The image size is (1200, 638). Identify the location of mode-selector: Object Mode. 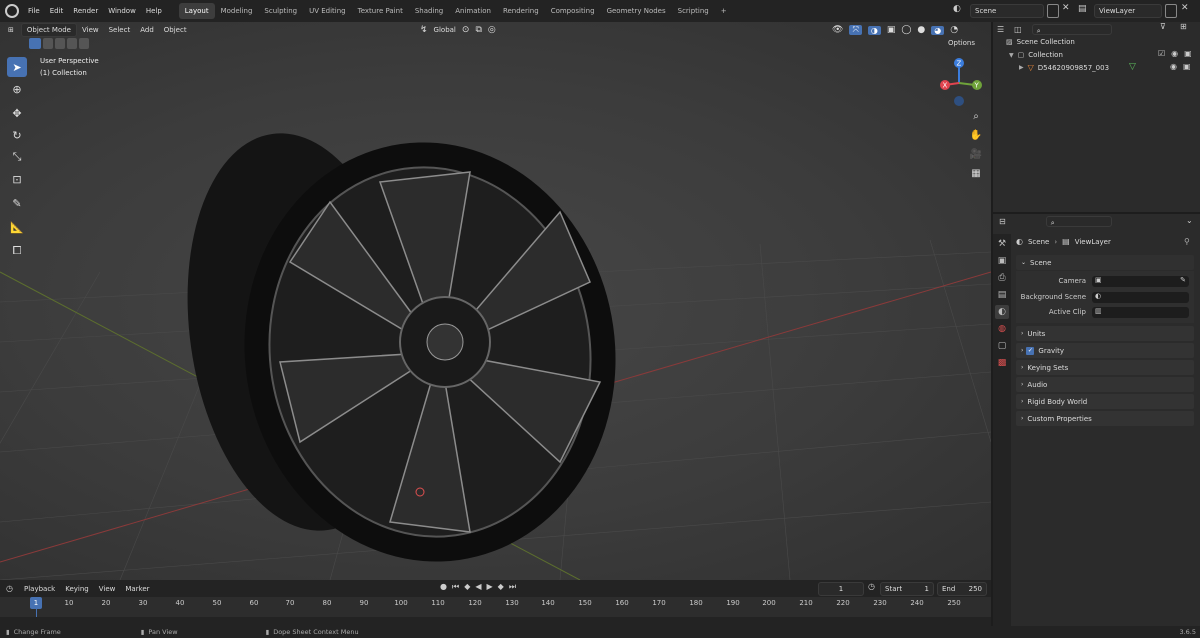
(48, 30).